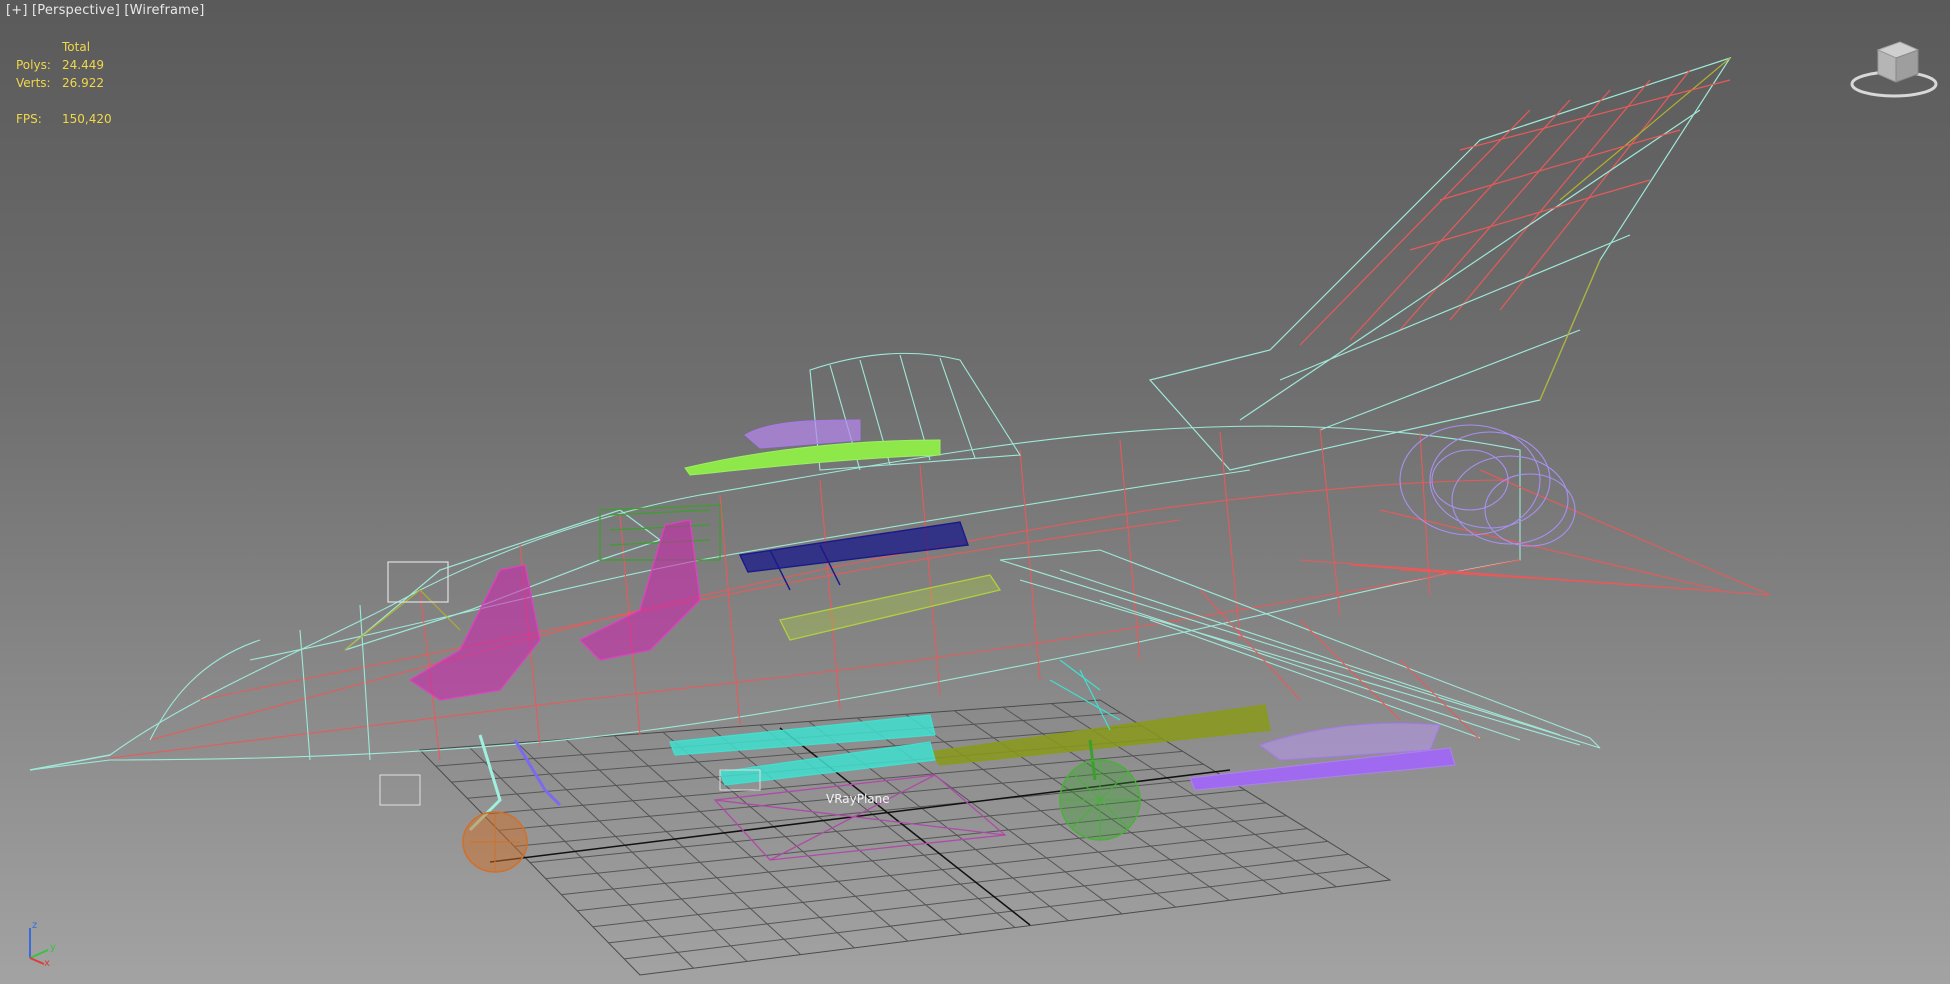  I want to click on viewcube-icon, so click(1892, 69).